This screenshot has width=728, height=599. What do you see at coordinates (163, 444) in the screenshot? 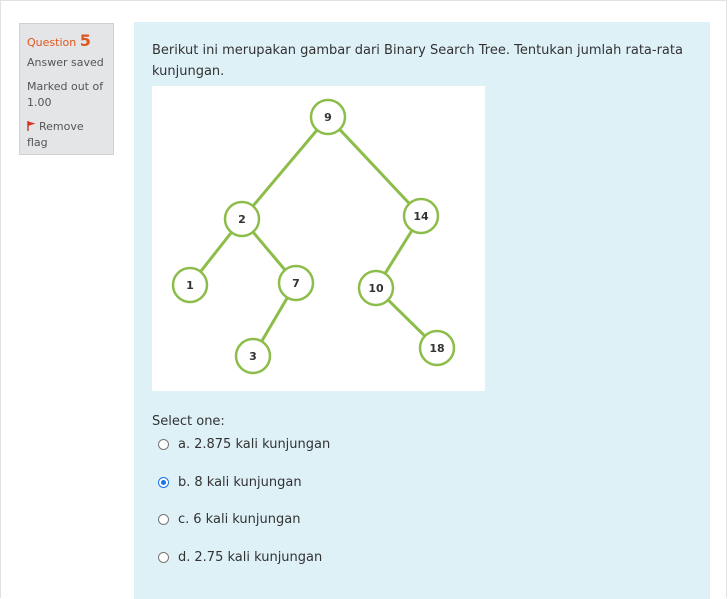
I see `option-a-radio` at bounding box center [163, 444].